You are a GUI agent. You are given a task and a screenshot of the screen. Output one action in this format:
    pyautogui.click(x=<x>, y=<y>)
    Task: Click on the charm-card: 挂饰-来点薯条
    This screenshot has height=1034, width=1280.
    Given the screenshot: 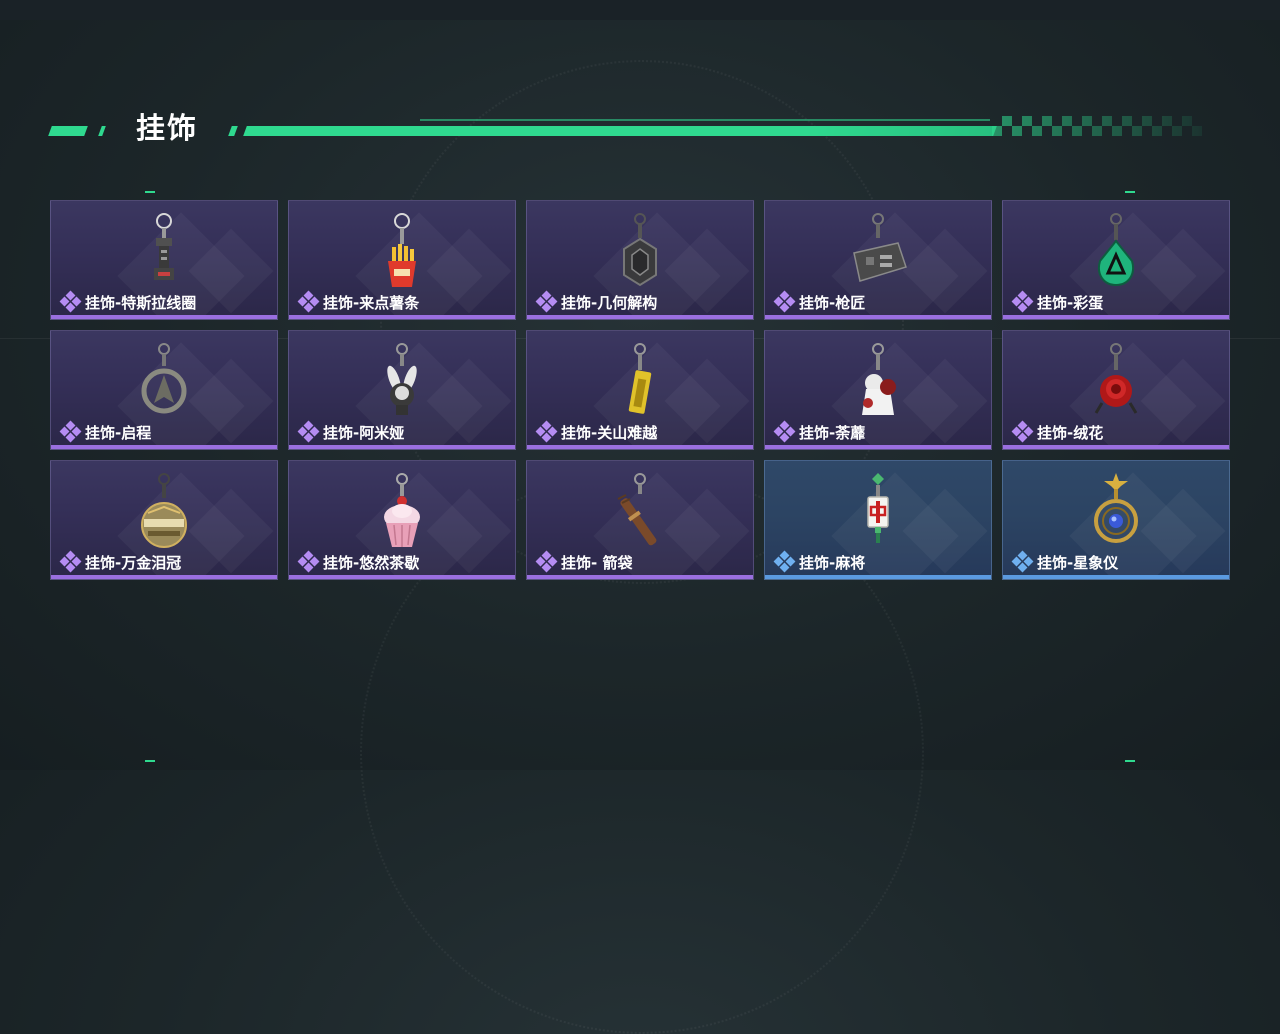 What is the action you would take?
    pyautogui.click(x=402, y=260)
    